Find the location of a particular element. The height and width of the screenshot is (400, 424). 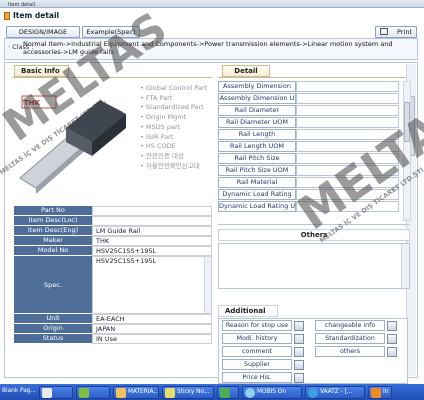

standardization-icon is located at coordinates (392, 338).